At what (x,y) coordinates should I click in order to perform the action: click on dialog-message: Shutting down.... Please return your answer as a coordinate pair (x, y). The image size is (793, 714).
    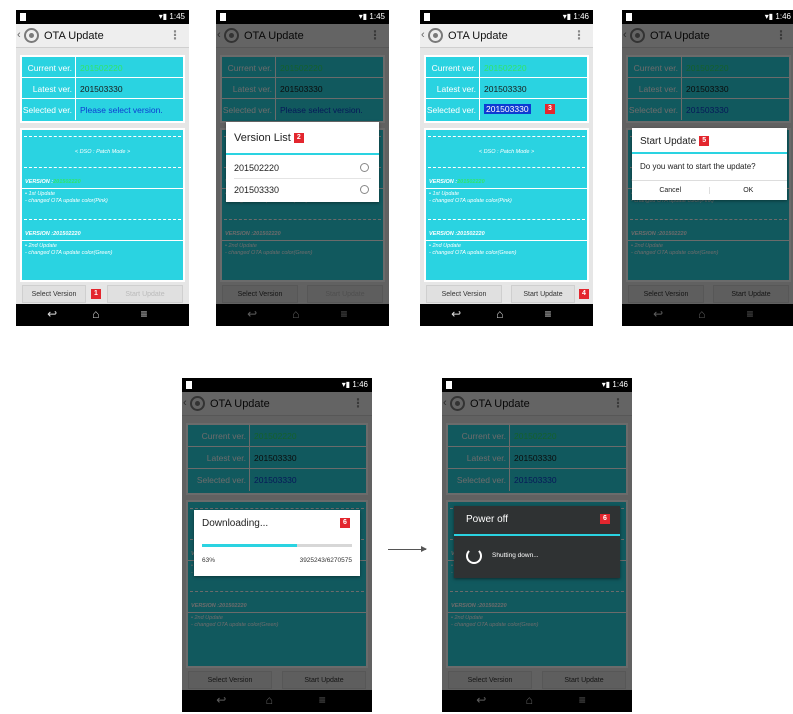
    Looking at the image, I should click on (515, 555).